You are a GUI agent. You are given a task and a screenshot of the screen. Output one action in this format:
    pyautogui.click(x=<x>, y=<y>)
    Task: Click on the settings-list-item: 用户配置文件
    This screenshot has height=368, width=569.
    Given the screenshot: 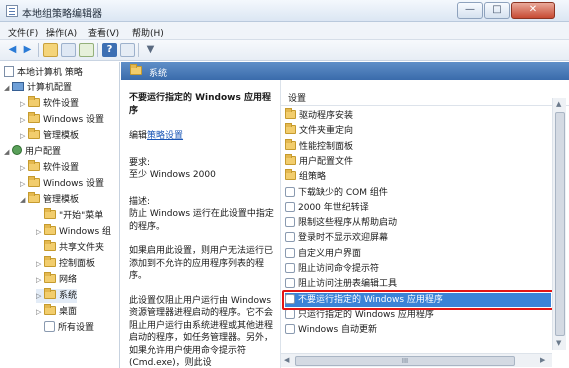 What is the action you would take?
    pyautogui.click(x=418, y=161)
    